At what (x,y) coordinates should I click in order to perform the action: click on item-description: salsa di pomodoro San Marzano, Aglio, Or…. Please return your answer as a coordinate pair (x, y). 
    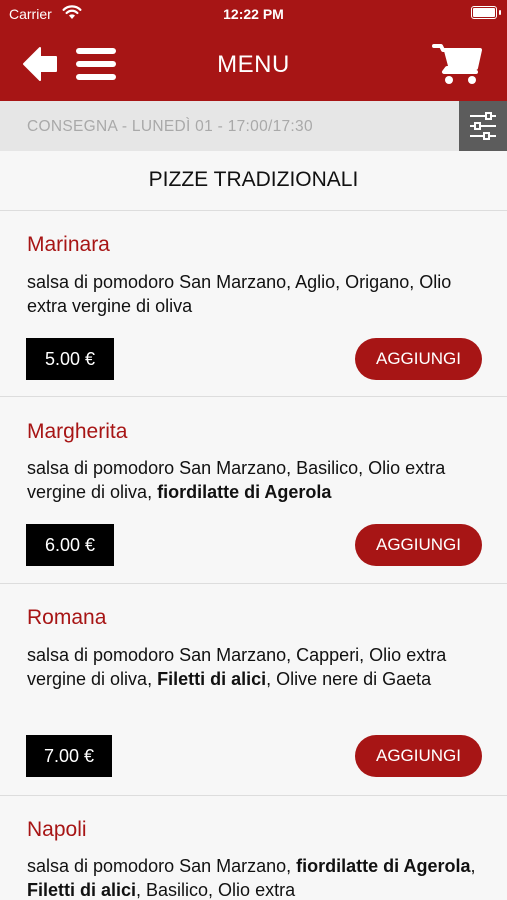
    Looking at the image, I should click on (252, 294).